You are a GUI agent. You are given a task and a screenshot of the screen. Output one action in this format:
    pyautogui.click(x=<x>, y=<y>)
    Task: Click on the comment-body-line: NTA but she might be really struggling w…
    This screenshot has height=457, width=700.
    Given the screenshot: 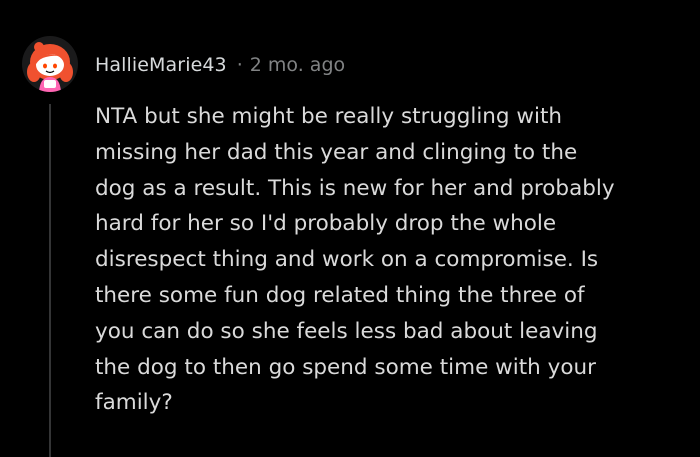 What is the action you would take?
    pyautogui.click(x=329, y=116)
    